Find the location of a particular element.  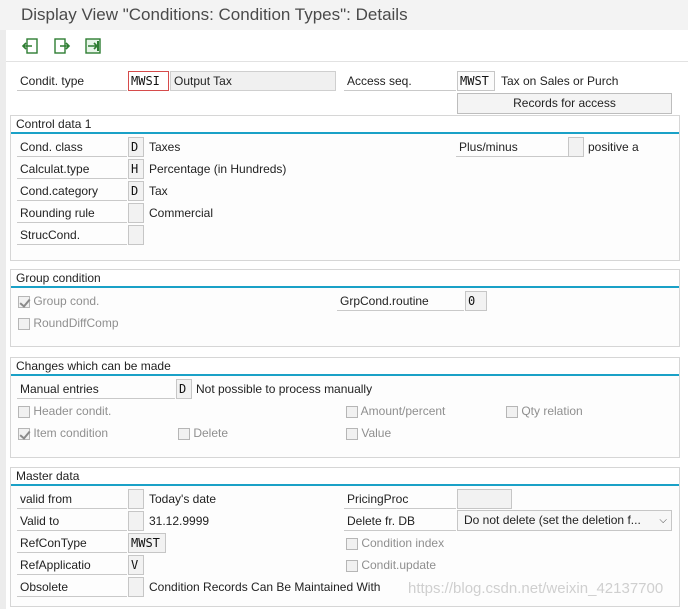

header-condit-label: Header condit. is located at coordinates (72, 411).